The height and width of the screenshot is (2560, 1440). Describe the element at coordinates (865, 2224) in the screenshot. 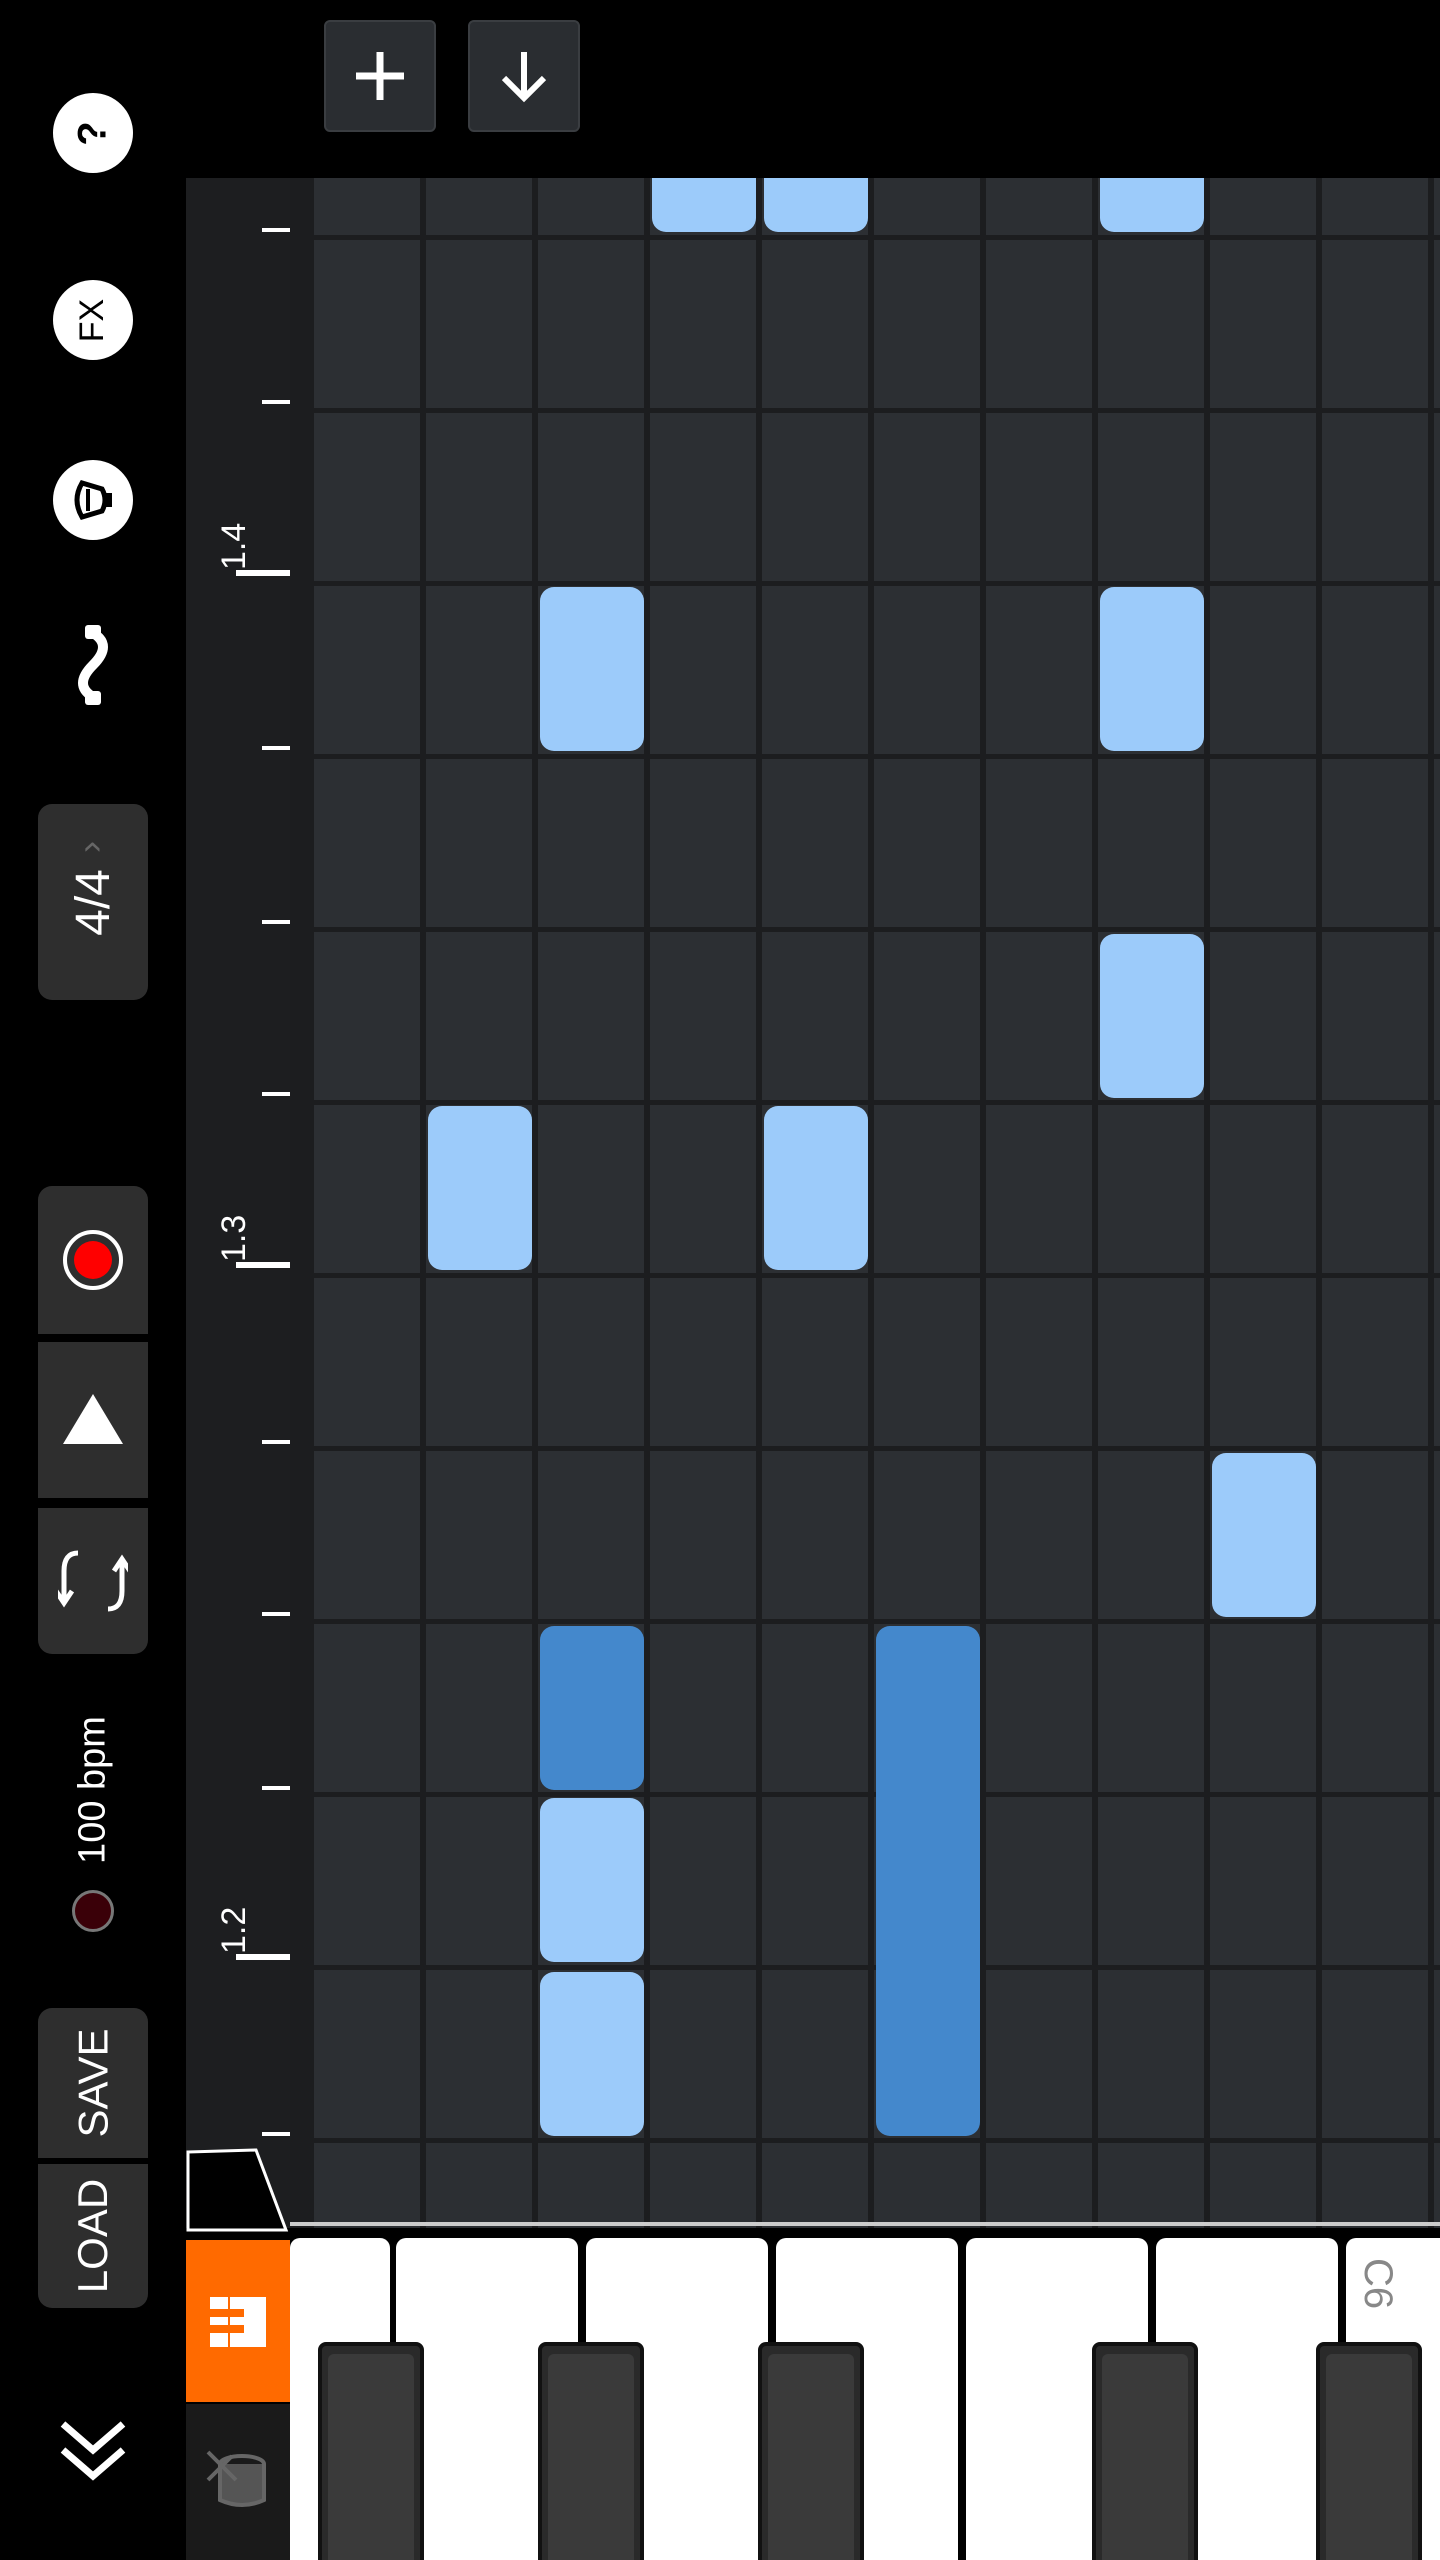

I see `grid-bottom-border` at that location.